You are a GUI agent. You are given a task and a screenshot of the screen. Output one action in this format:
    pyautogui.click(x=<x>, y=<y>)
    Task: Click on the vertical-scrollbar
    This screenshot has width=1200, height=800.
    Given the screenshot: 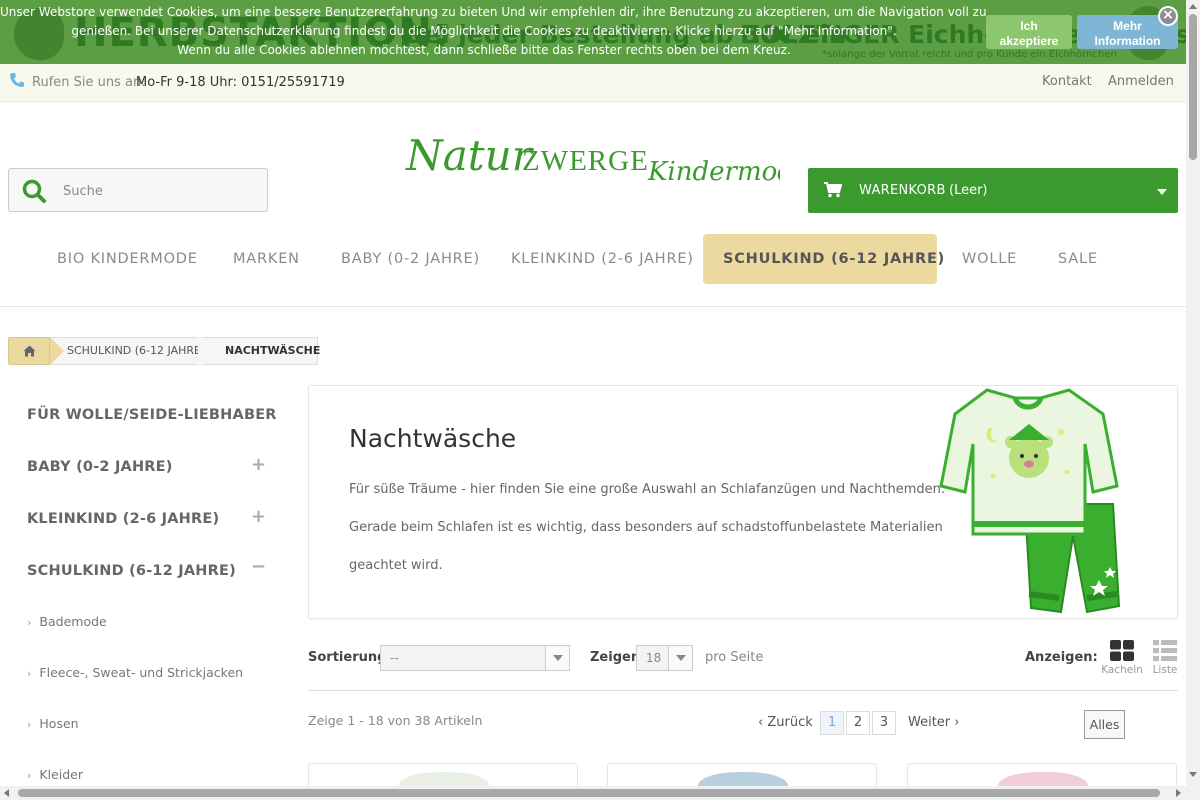 What is the action you would take?
    pyautogui.click(x=1193, y=393)
    